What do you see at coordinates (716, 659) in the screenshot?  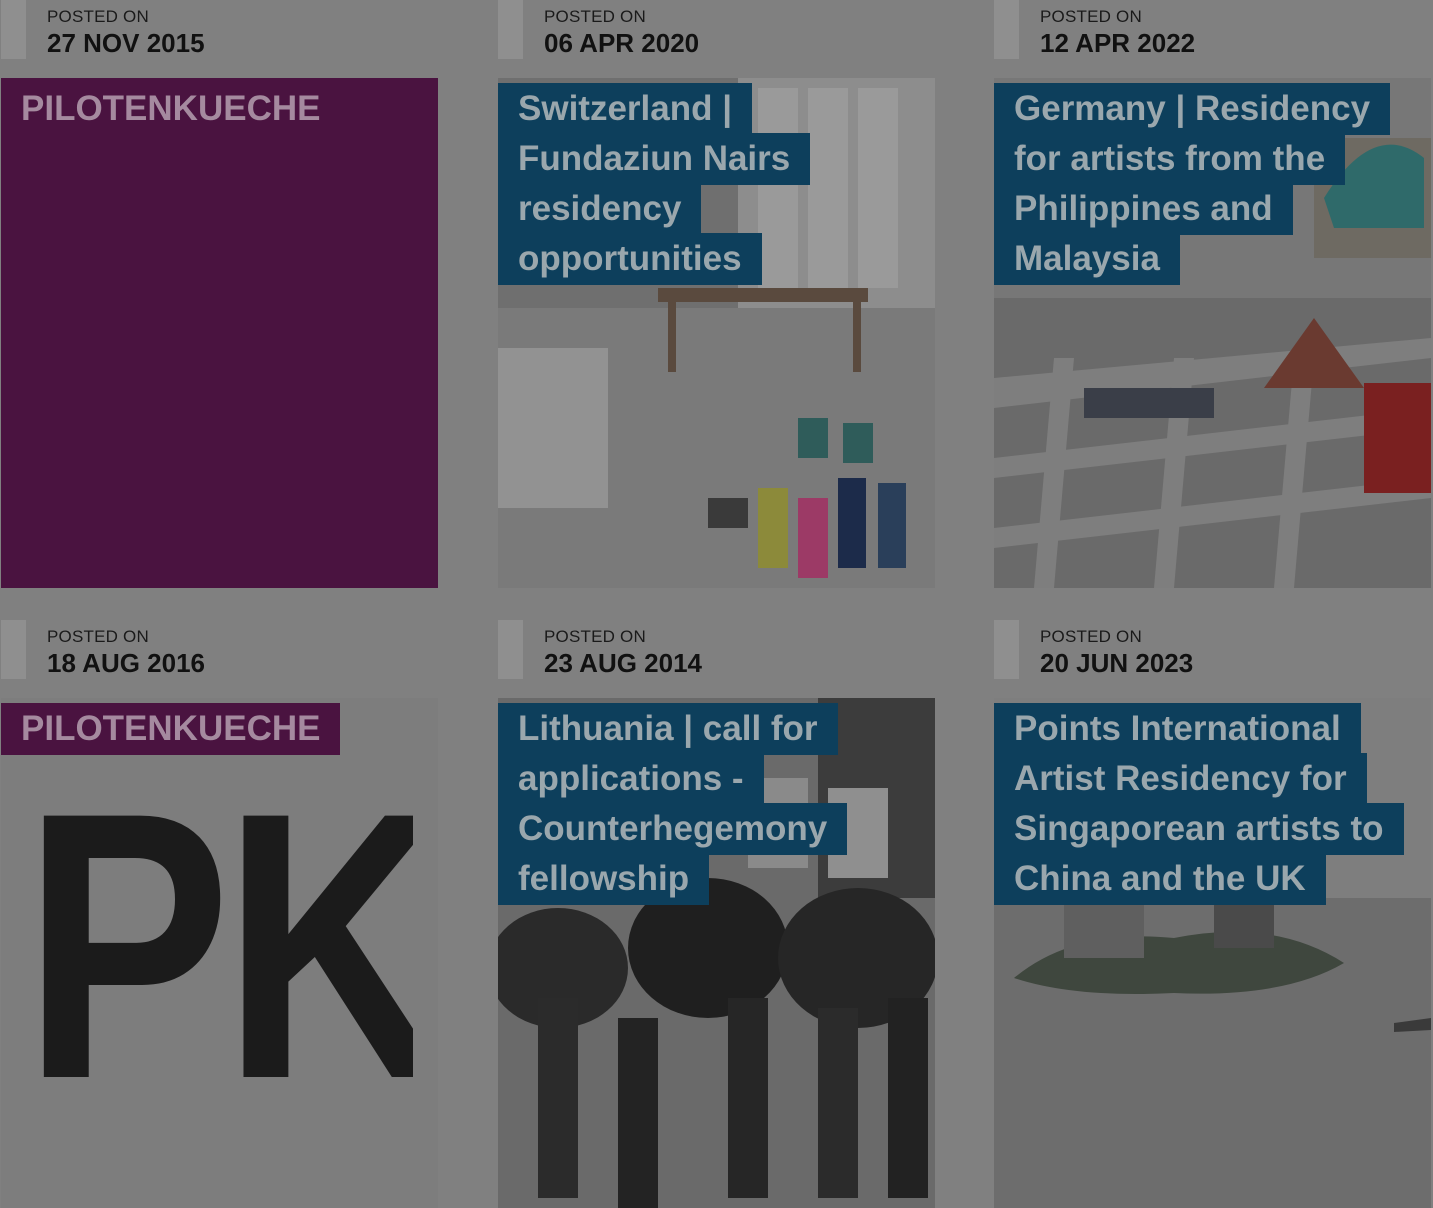 I see `post-meta: POSTED ON 23 AUG 2014` at bounding box center [716, 659].